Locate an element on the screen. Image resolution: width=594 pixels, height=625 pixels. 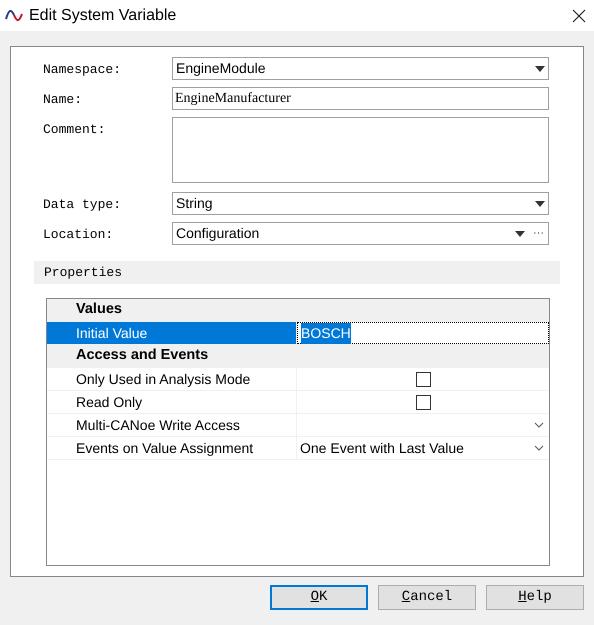
property-row: Events on Value Assignment One Event with Last Value is located at coordinates (298, 448).